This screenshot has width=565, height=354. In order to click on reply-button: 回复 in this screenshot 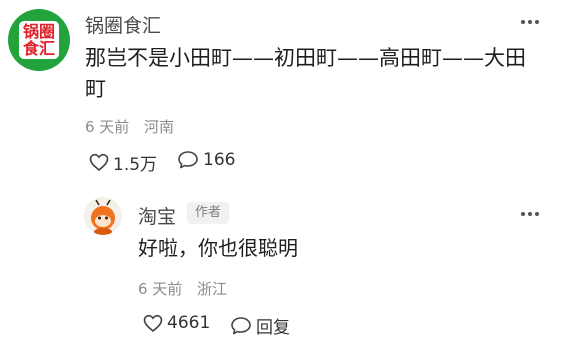, I will do `click(260, 325)`.